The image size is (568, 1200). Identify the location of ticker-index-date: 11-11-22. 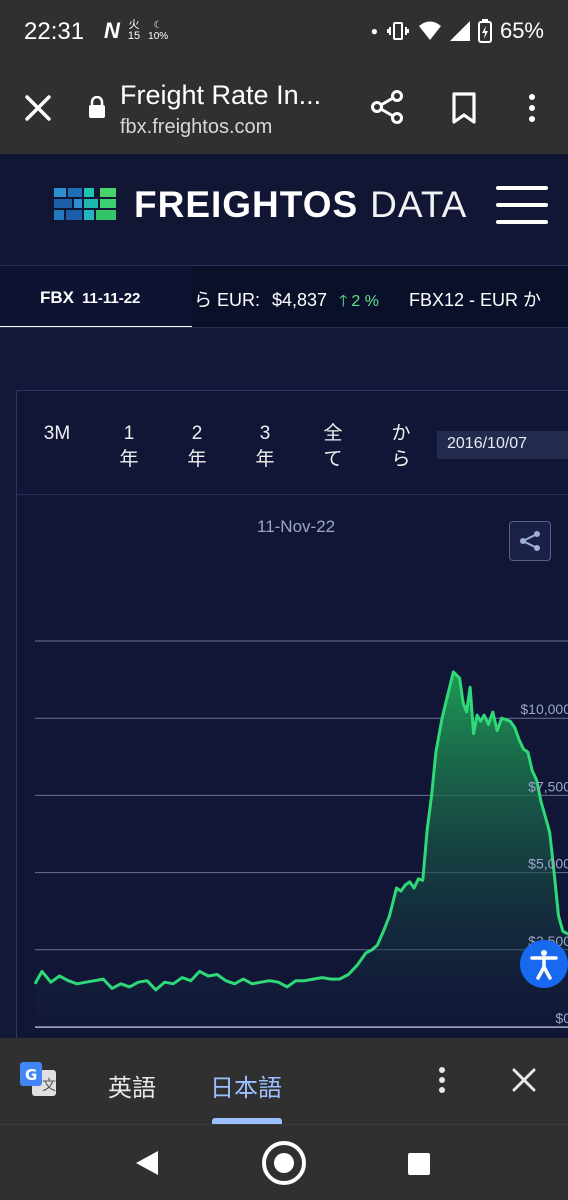
(111, 298).